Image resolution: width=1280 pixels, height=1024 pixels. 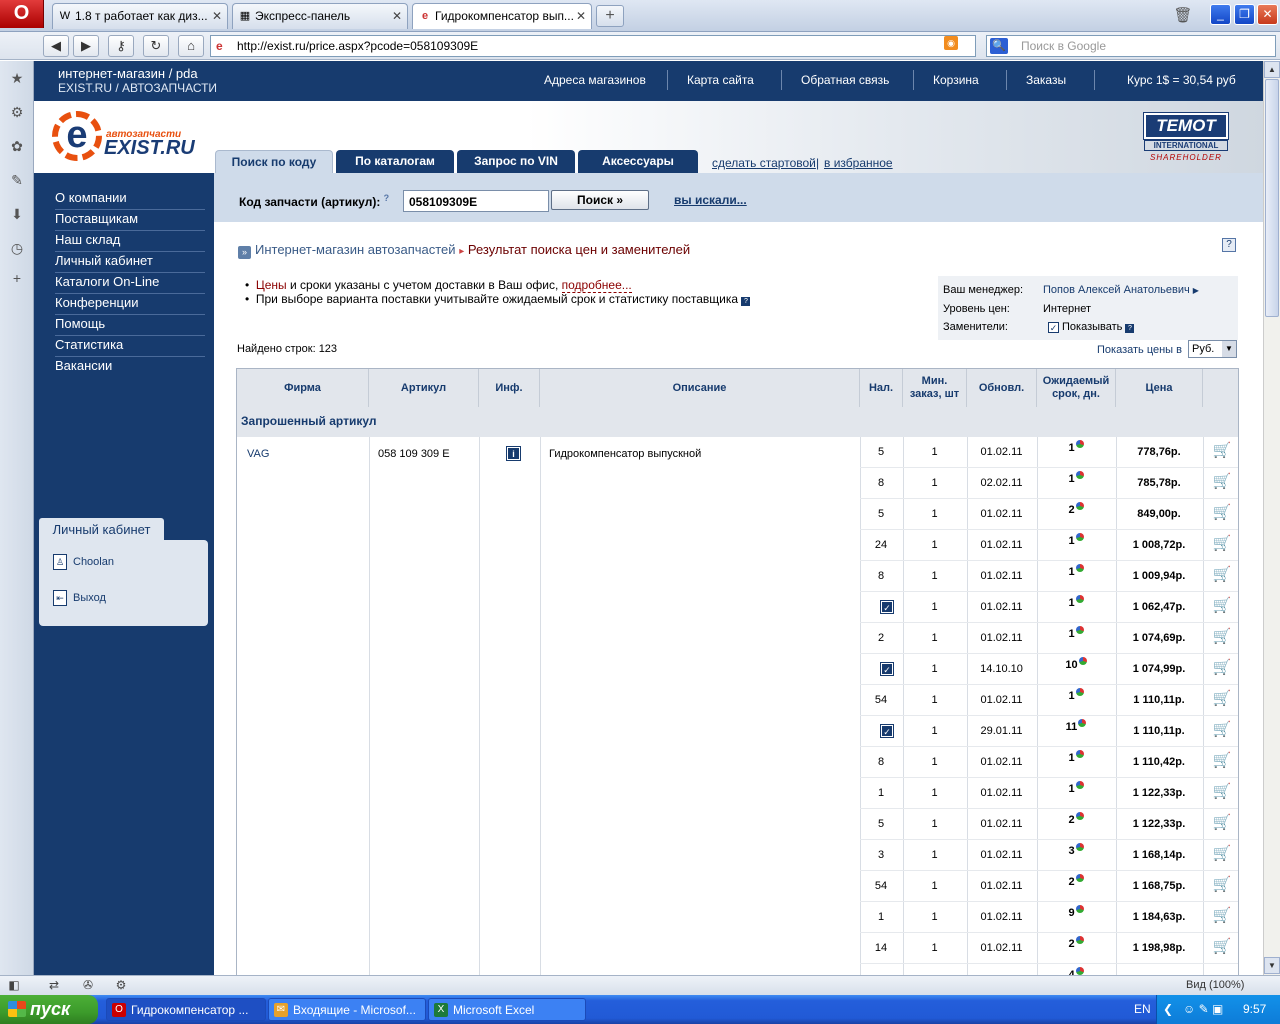 I want to click on unite-icon: ✿, so click(x=17, y=146).